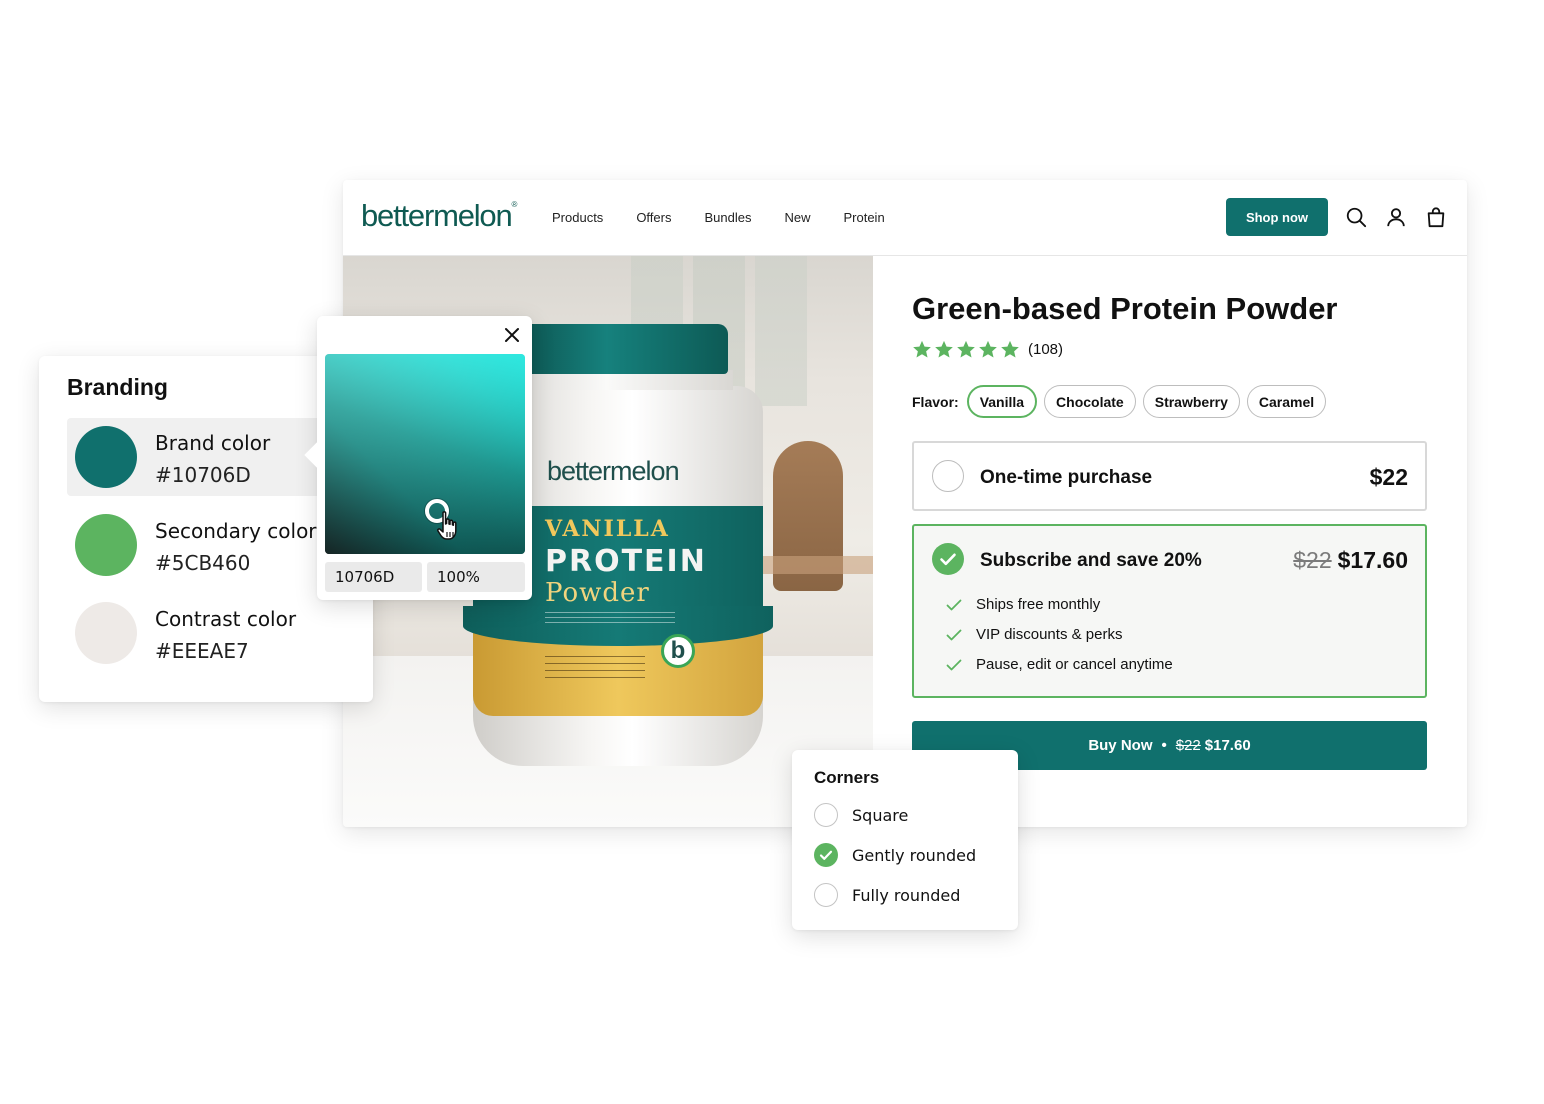  What do you see at coordinates (1227, 745) in the screenshot?
I see `buy-now-price: $17.60` at bounding box center [1227, 745].